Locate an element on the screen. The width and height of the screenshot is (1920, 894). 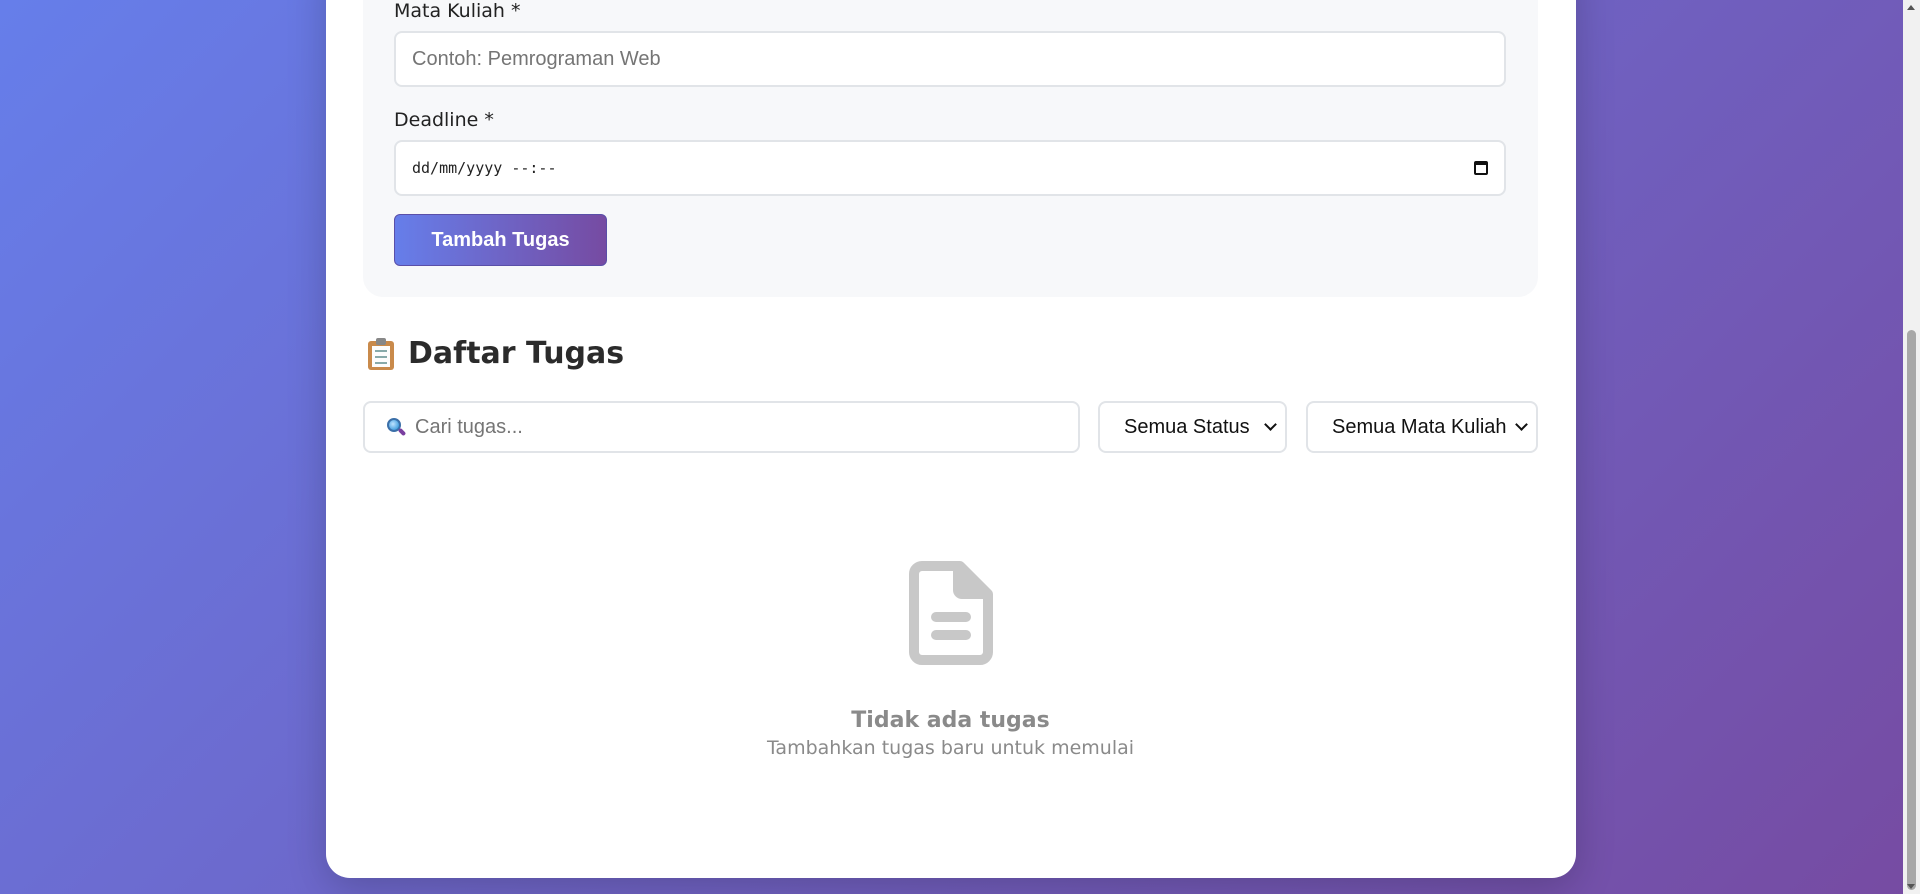
course-filter-select: Semua Mata Kuliah is located at coordinates (1422, 427).